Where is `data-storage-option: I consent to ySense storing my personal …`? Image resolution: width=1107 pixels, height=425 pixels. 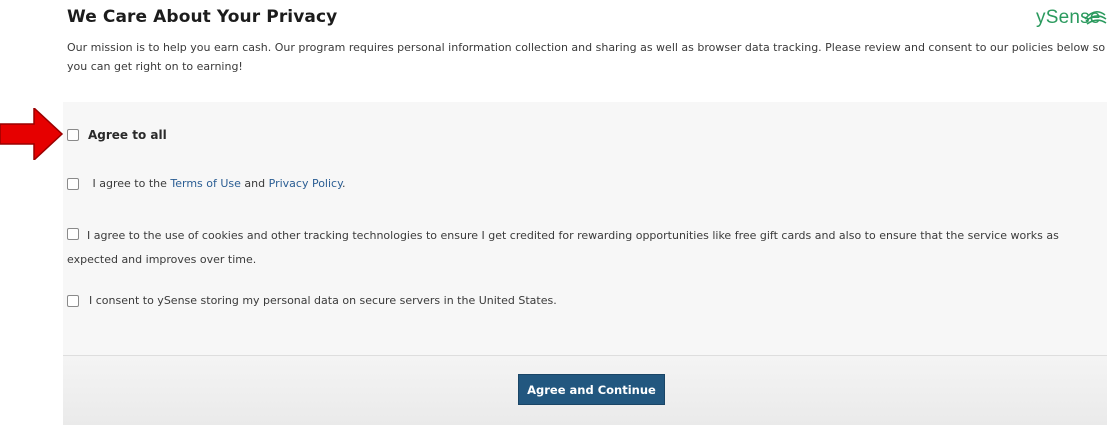 data-storage-option: I consent to ySense storing my personal … is located at coordinates (312, 300).